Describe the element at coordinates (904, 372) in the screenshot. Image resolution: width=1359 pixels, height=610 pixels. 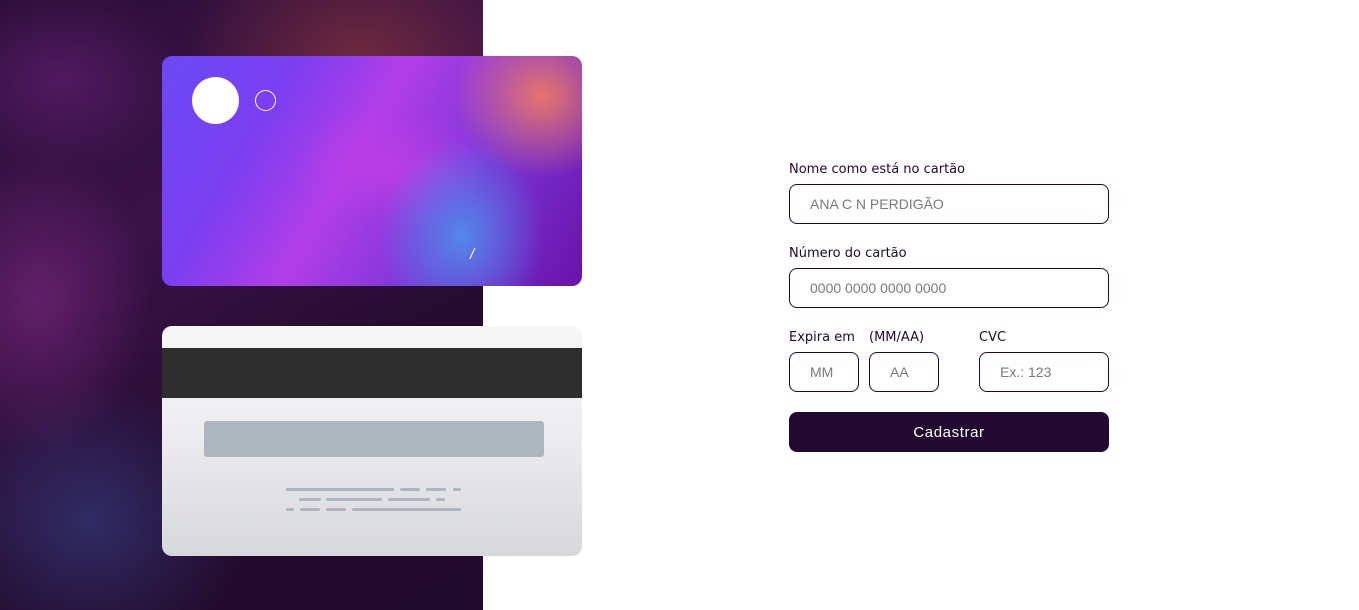
I see `expiry-year-input` at that location.